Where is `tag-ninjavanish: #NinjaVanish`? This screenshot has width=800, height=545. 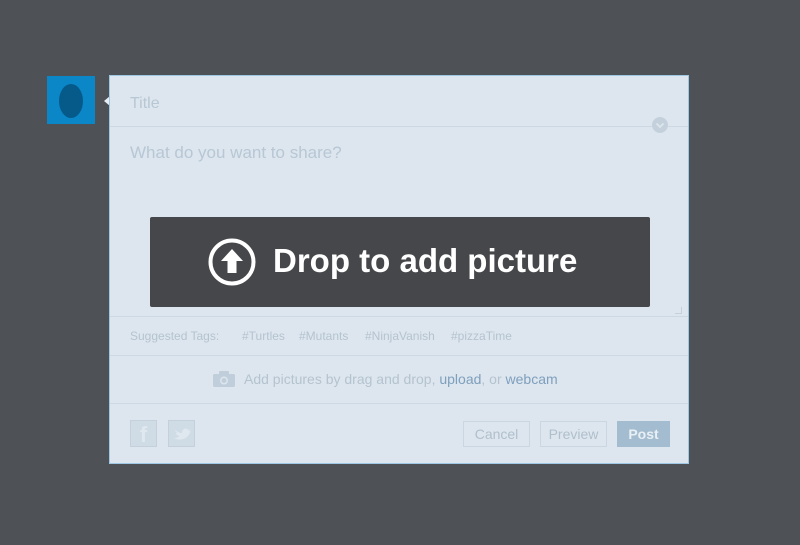 tag-ninjavanish: #NinjaVanish is located at coordinates (400, 336).